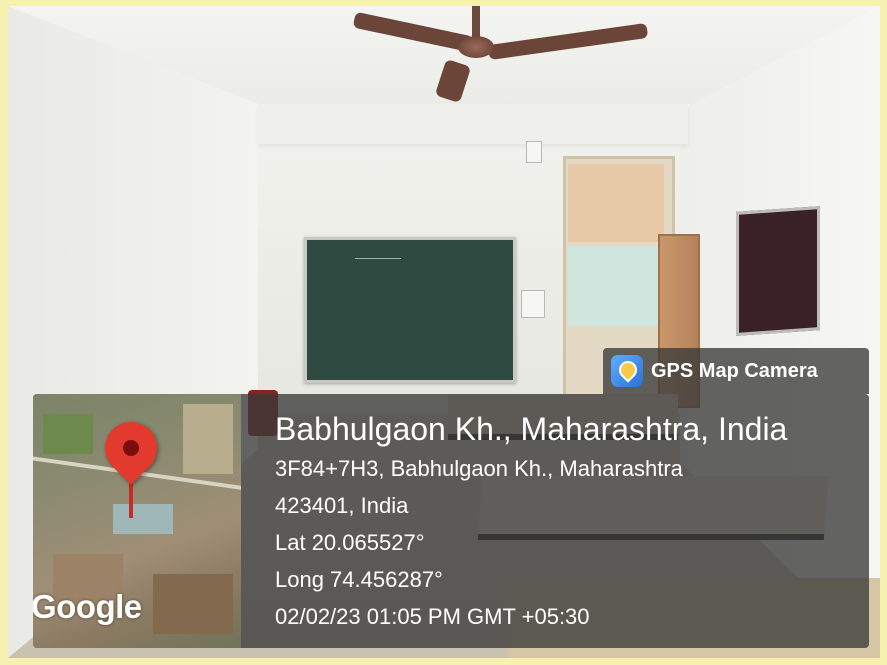 The width and height of the screenshot is (887, 665). Describe the element at coordinates (410, 310) in the screenshot. I see `chalkboard` at that location.